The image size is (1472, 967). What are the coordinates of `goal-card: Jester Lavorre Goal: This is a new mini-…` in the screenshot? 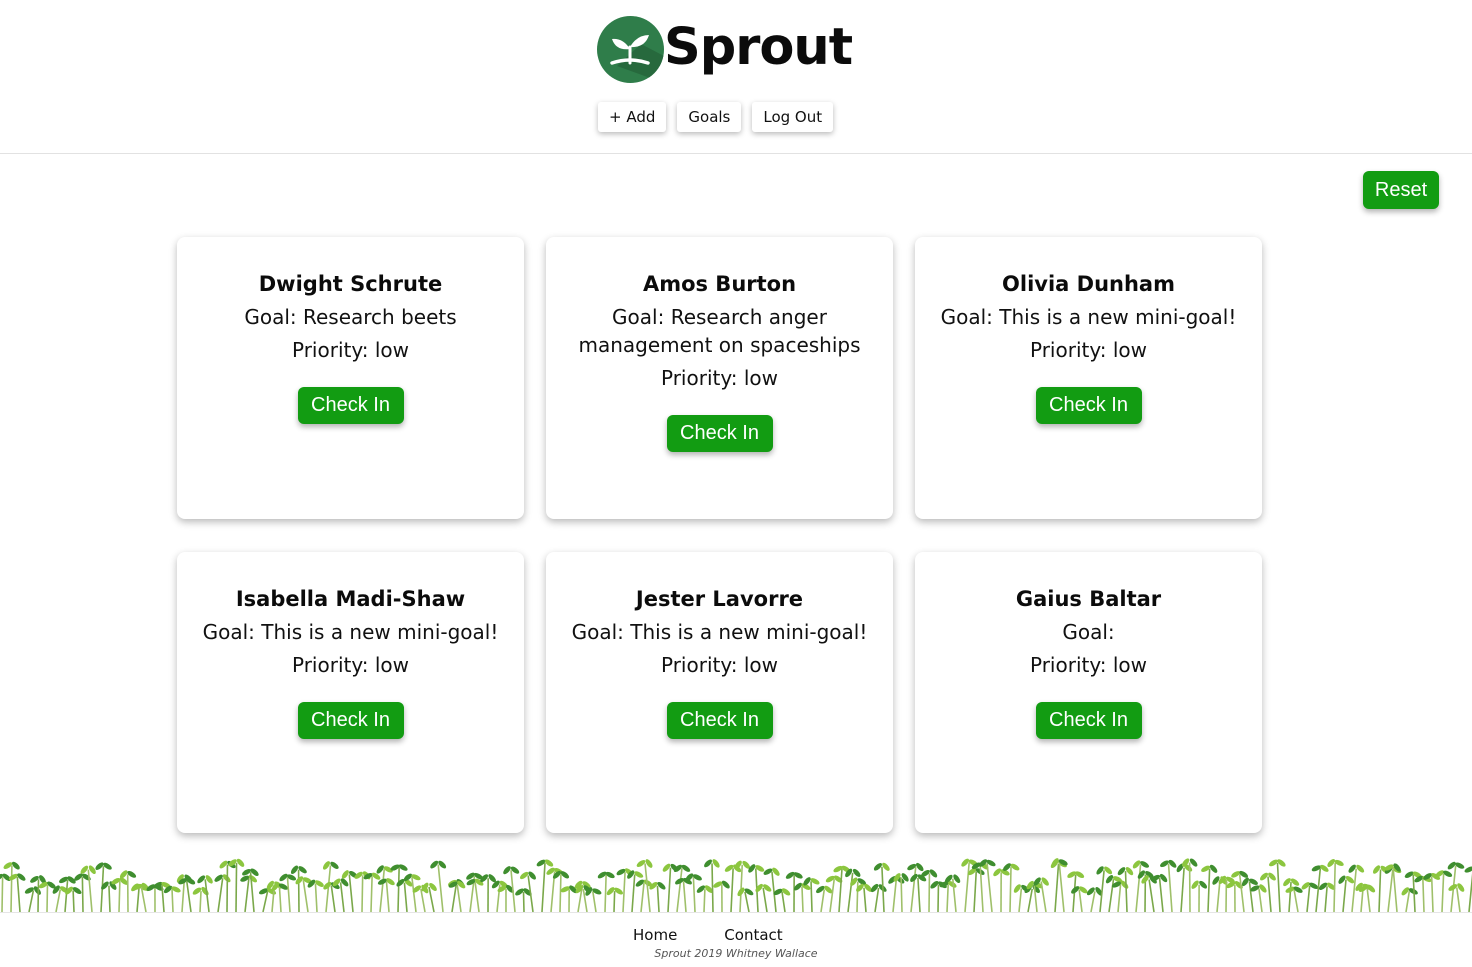 It's located at (719, 692).